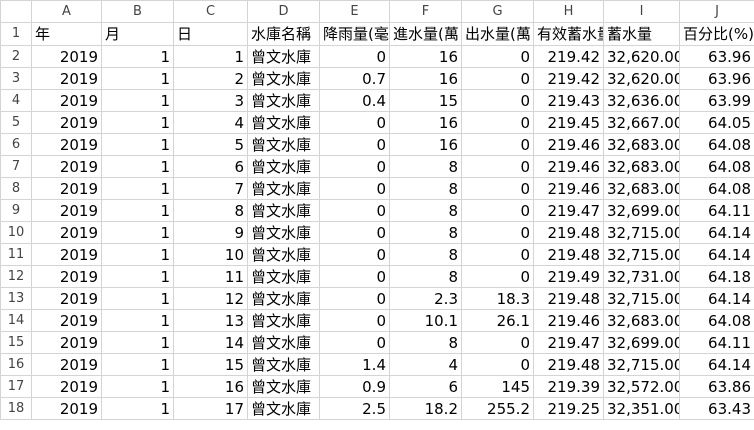  I want to click on cell-a17: 2019, so click(66, 386).